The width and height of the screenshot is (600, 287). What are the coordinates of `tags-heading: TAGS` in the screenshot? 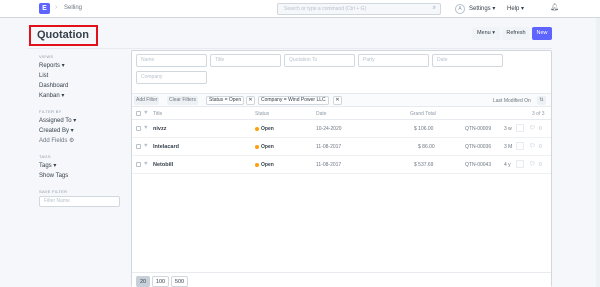 It's located at (45, 156).